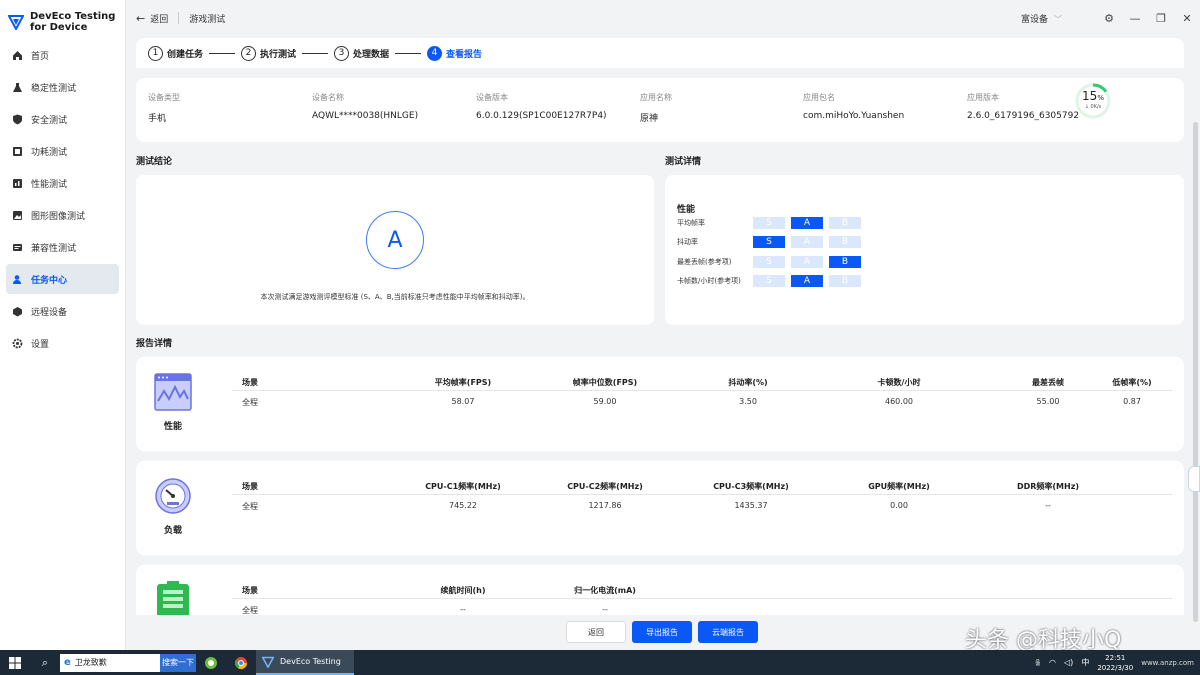 This screenshot has width=1200, height=675. What do you see at coordinates (365, 116) in the screenshot?
I see `info-value: AQWL****0038(HNLGE)` at bounding box center [365, 116].